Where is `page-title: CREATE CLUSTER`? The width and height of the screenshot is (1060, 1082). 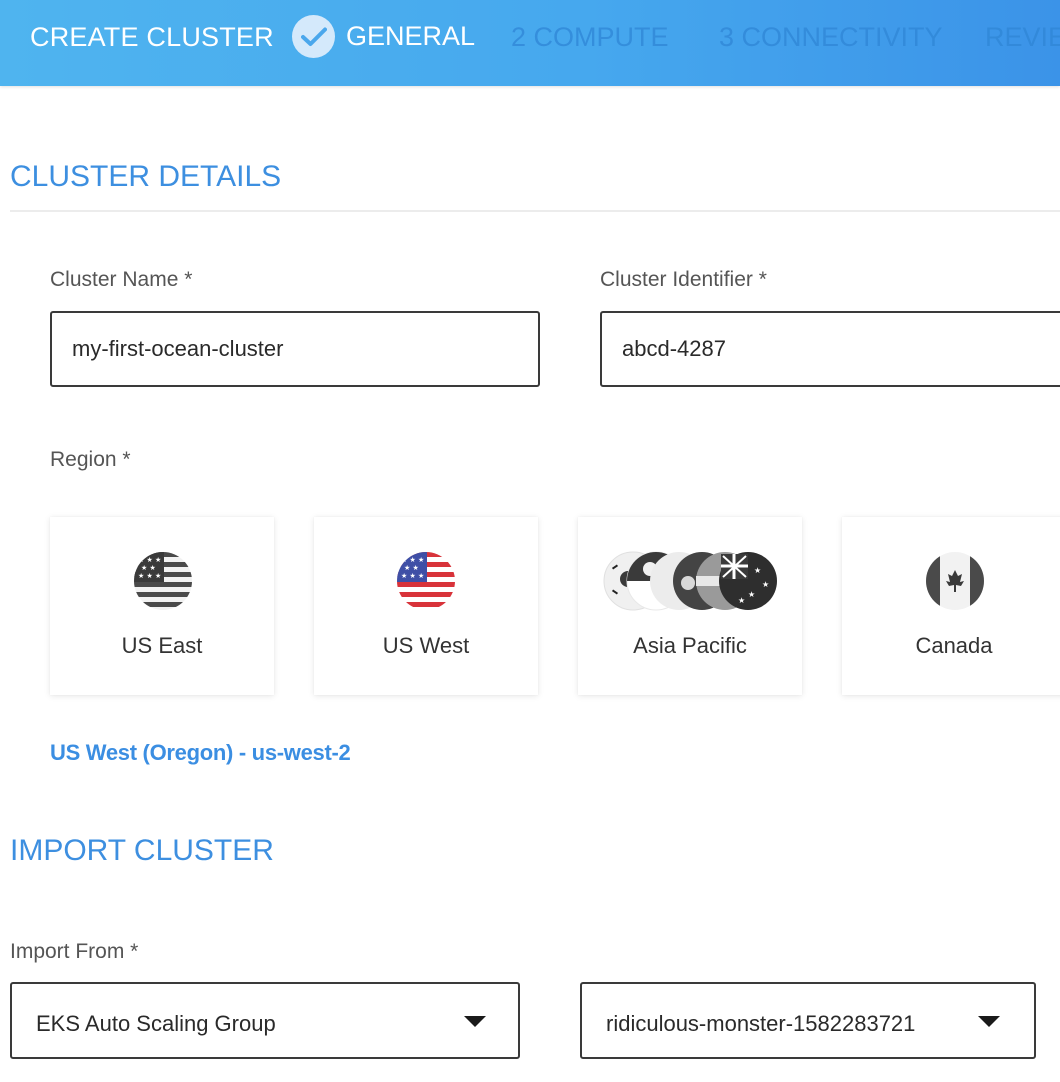
page-title: CREATE CLUSTER is located at coordinates (152, 37).